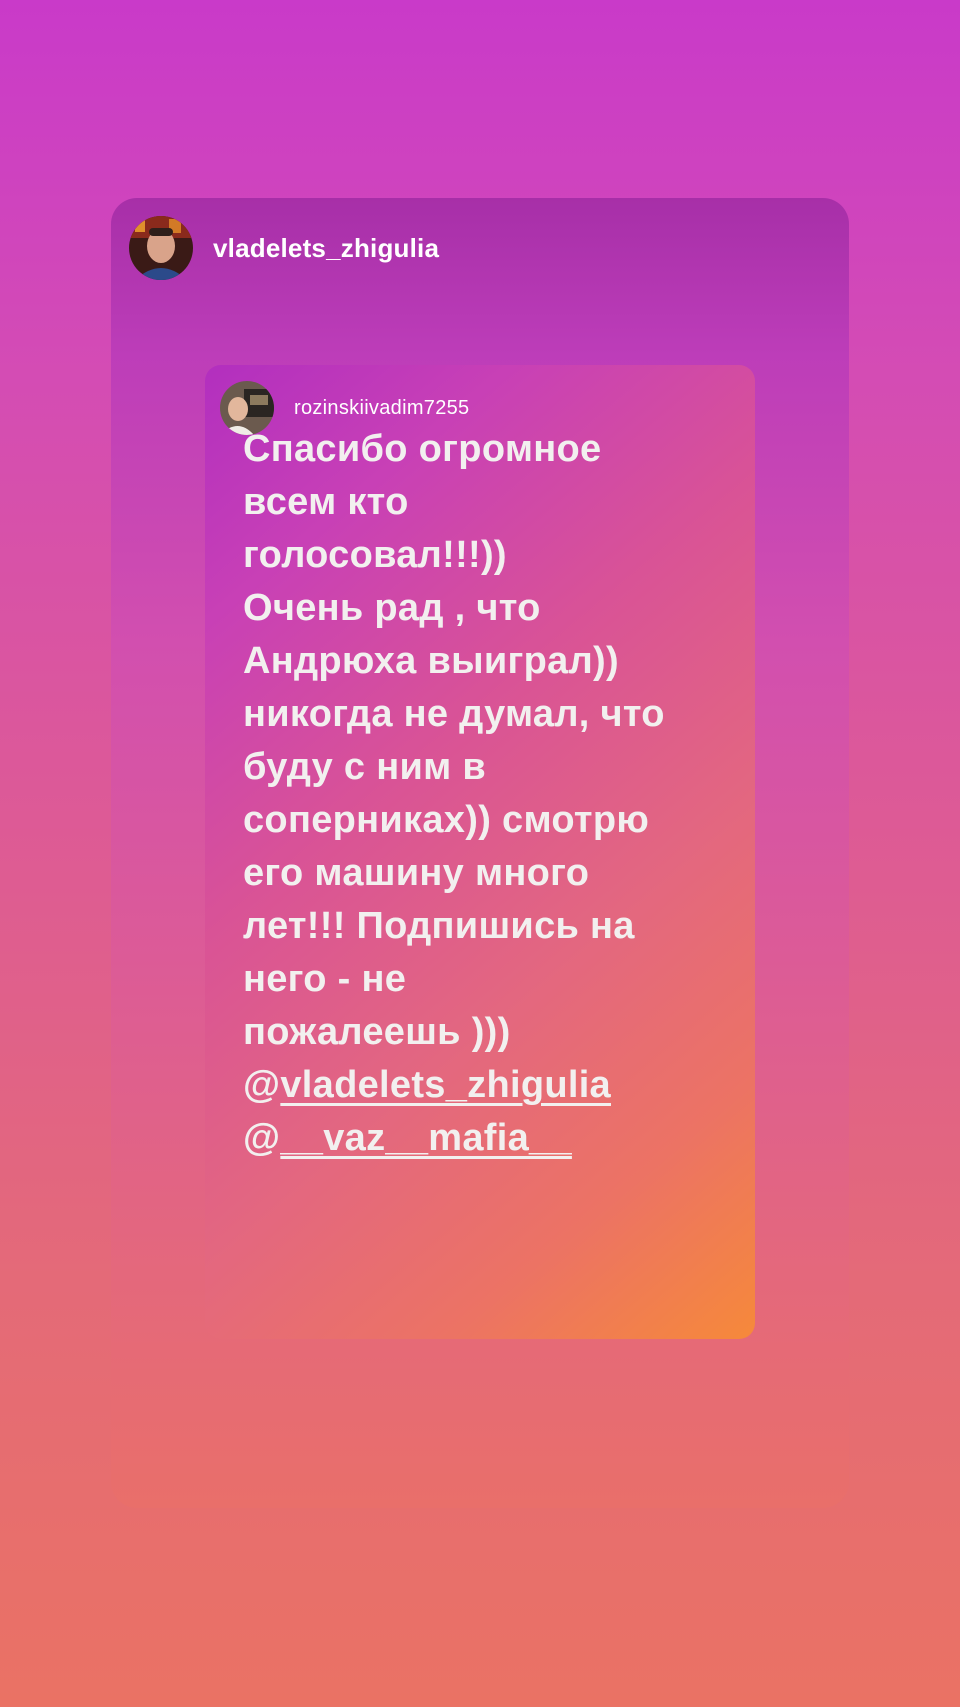 This screenshot has width=960, height=1707. What do you see at coordinates (375, 555) in the screenshot?
I see `text-line: голосовал!!!))` at bounding box center [375, 555].